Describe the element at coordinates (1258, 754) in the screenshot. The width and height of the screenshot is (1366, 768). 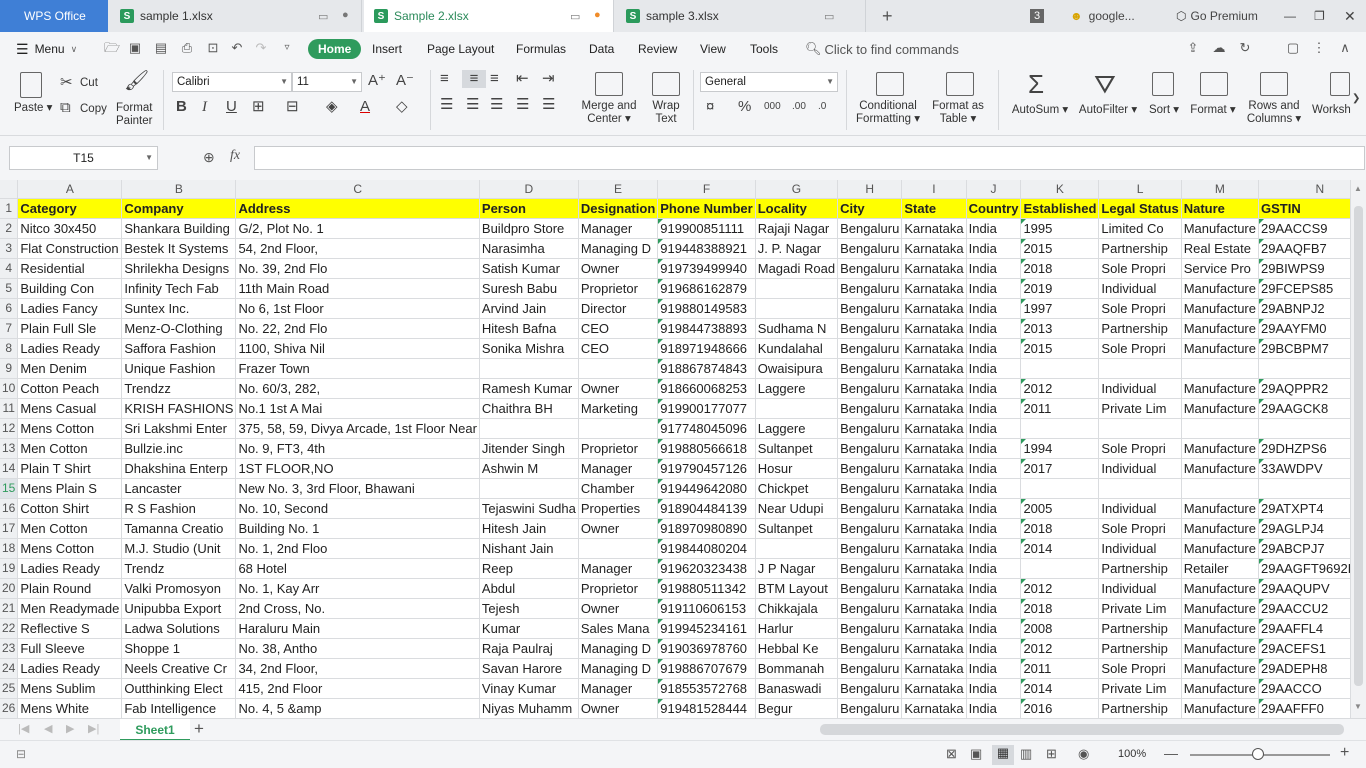
I see `zoom-slider-thumb` at that location.